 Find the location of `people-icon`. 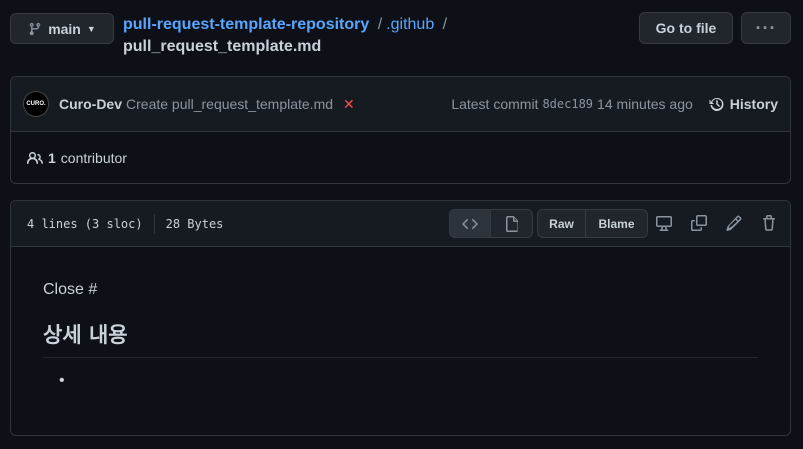

people-icon is located at coordinates (35, 158).